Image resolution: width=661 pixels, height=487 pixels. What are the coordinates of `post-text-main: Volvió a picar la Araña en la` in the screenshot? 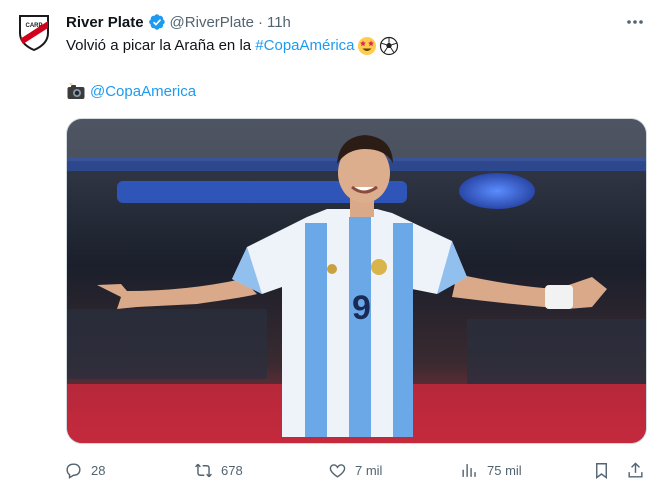 It's located at (161, 45).